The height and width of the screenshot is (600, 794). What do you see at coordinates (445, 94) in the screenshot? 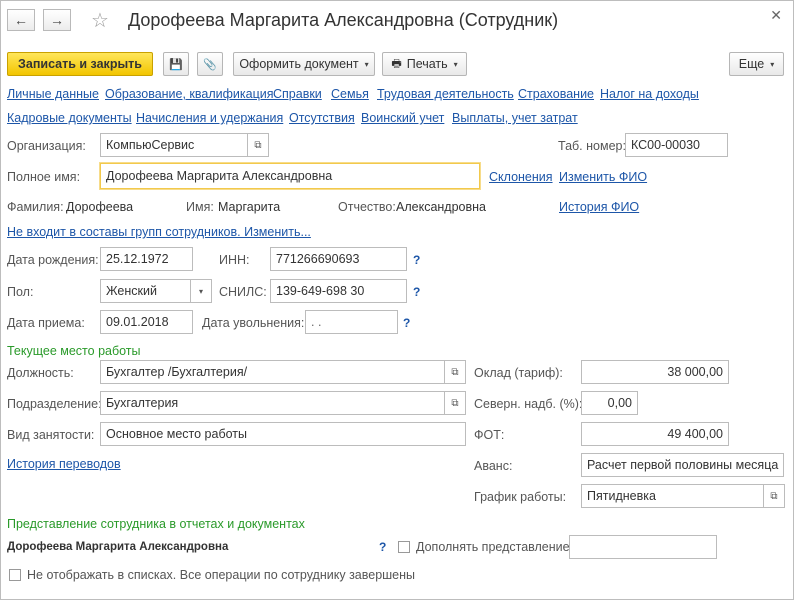
I see `tab-work-activity: Трудовая деятельность` at bounding box center [445, 94].